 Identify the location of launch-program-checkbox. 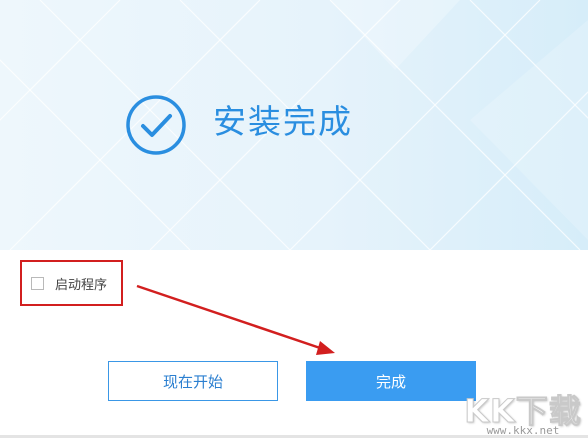
(37, 283).